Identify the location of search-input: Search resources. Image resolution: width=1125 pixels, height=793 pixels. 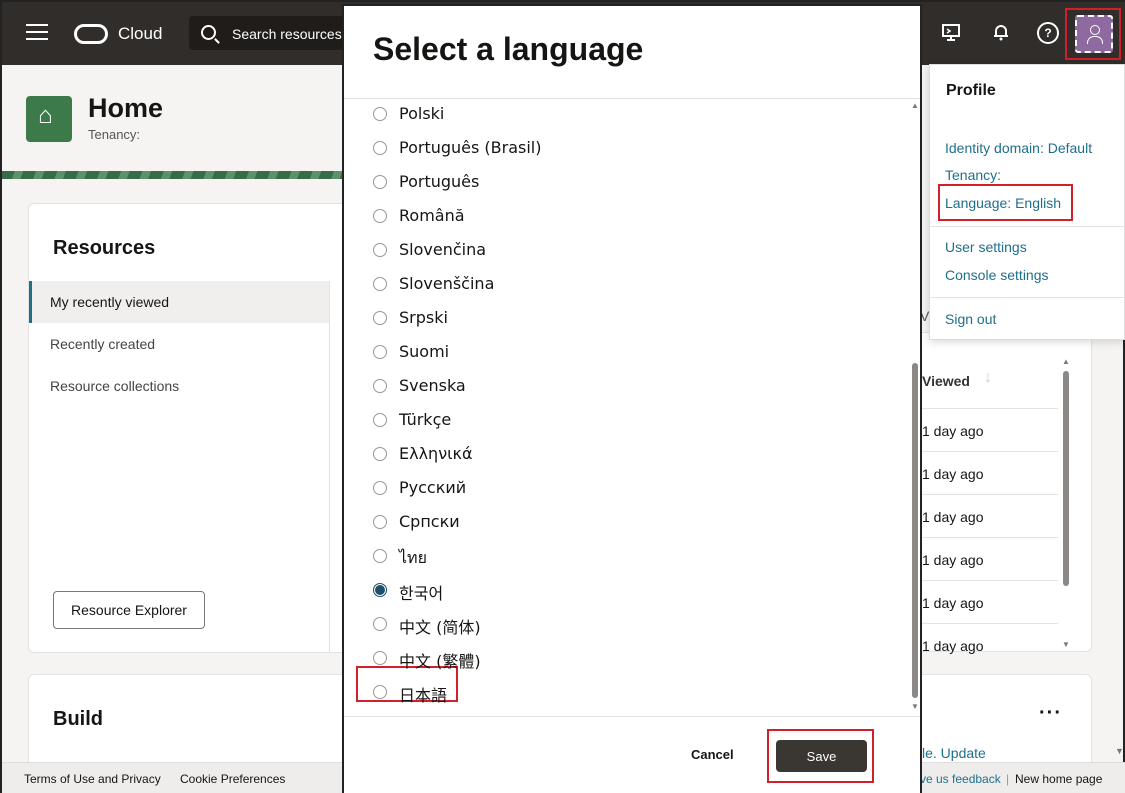
(269, 33).